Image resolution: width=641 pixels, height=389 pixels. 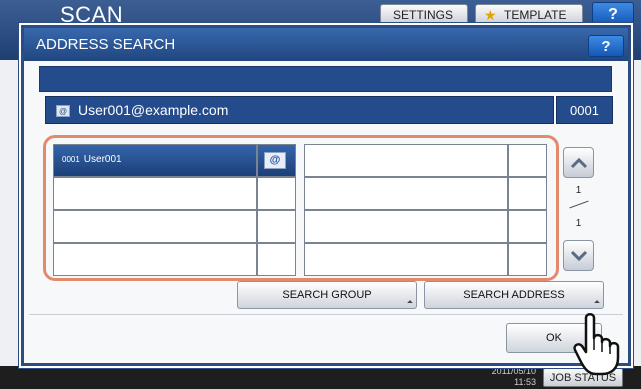 I want to click on selected-address-field: @ User001@example.com, so click(x=299, y=110).